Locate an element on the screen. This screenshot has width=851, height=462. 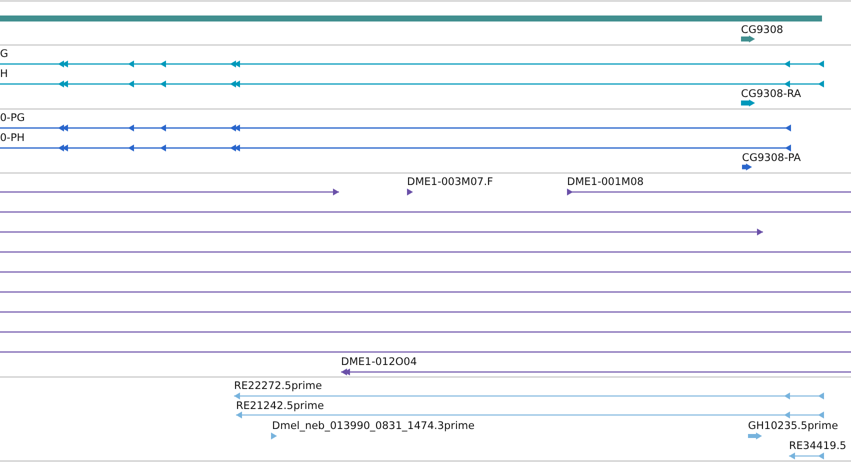
feature-label: DME1-003M07.F is located at coordinates (450, 182).